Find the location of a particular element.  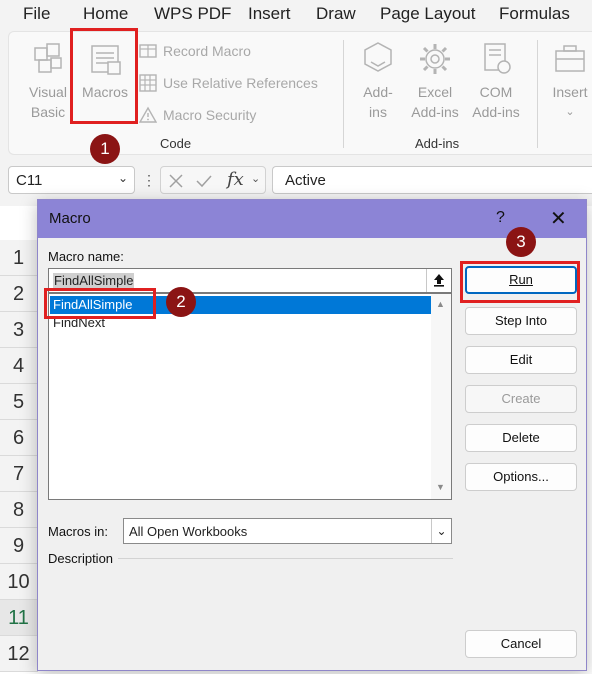

delete-label: Delete is located at coordinates (521, 437).